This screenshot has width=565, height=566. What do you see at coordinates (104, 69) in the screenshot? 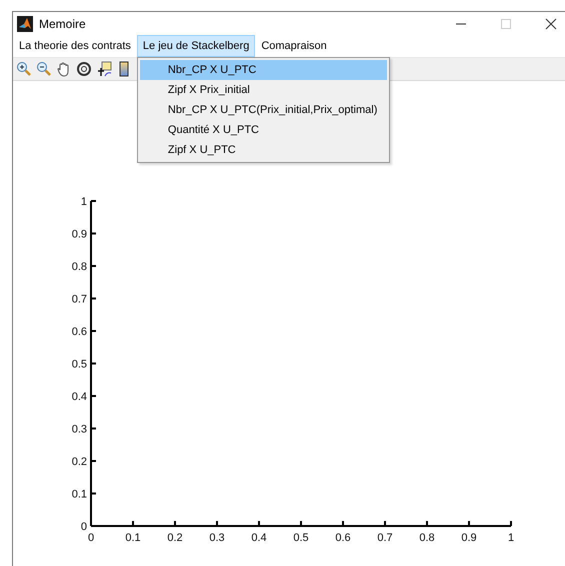
I see `data-cursor-icon` at bounding box center [104, 69].